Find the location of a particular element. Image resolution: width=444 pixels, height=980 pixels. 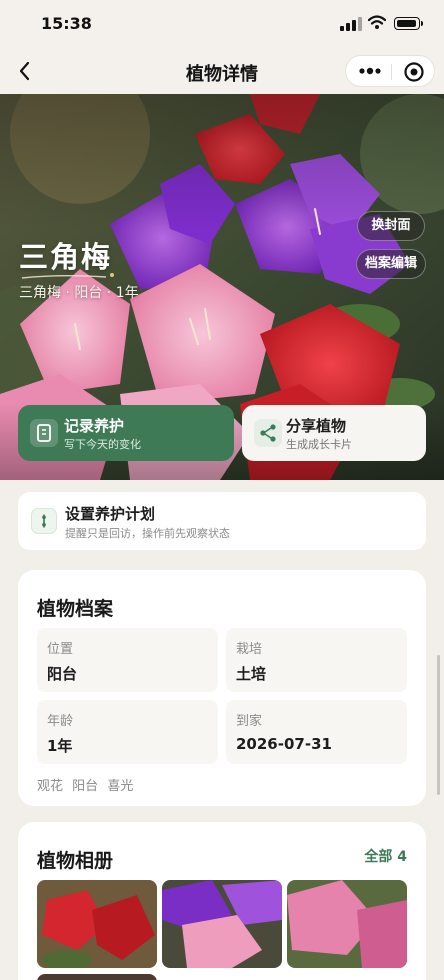

record-care-title: 记录养护 is located at coordinates (94, 426).